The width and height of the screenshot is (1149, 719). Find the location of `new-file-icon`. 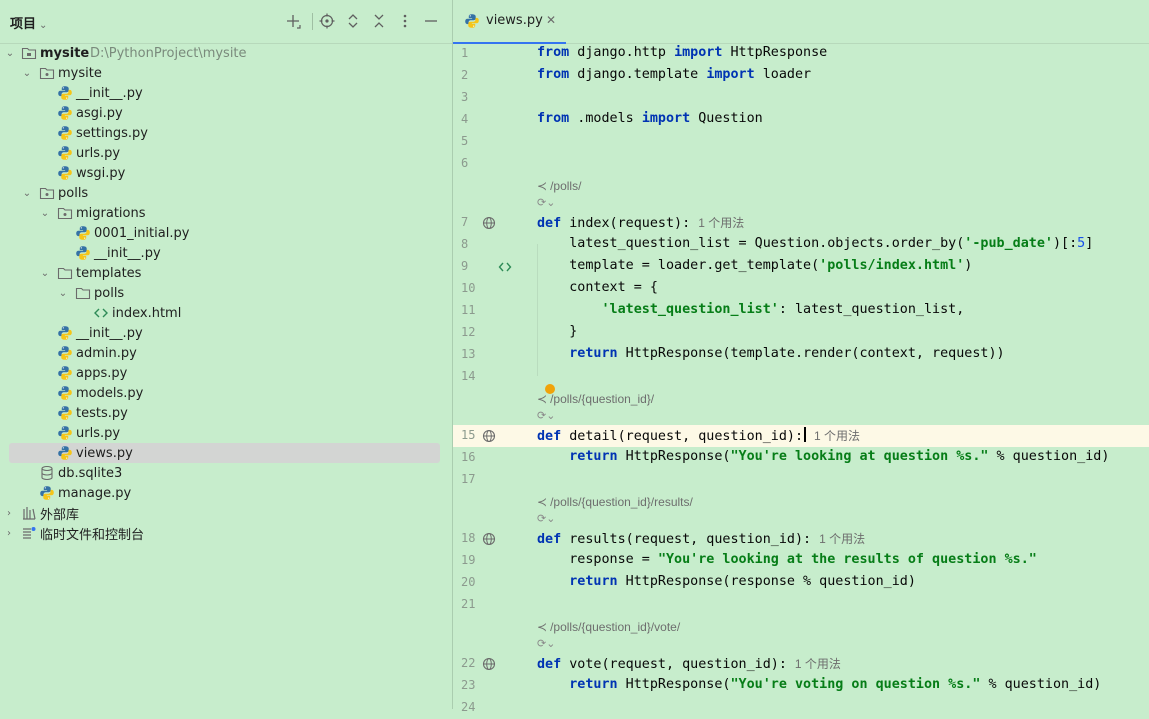

new-file-icon is located at coordinates (294, 21).